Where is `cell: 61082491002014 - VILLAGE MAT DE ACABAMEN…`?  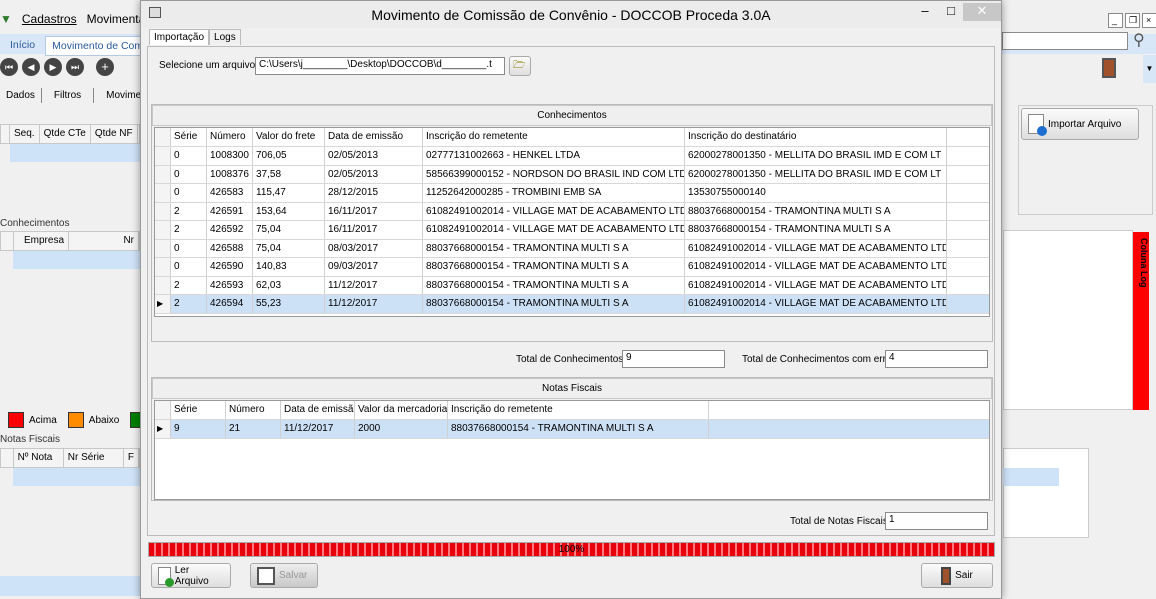 cell: 61082491002014 - VILLAGE MAT DE ACABAMEN… is located at coordinates (816, 285).